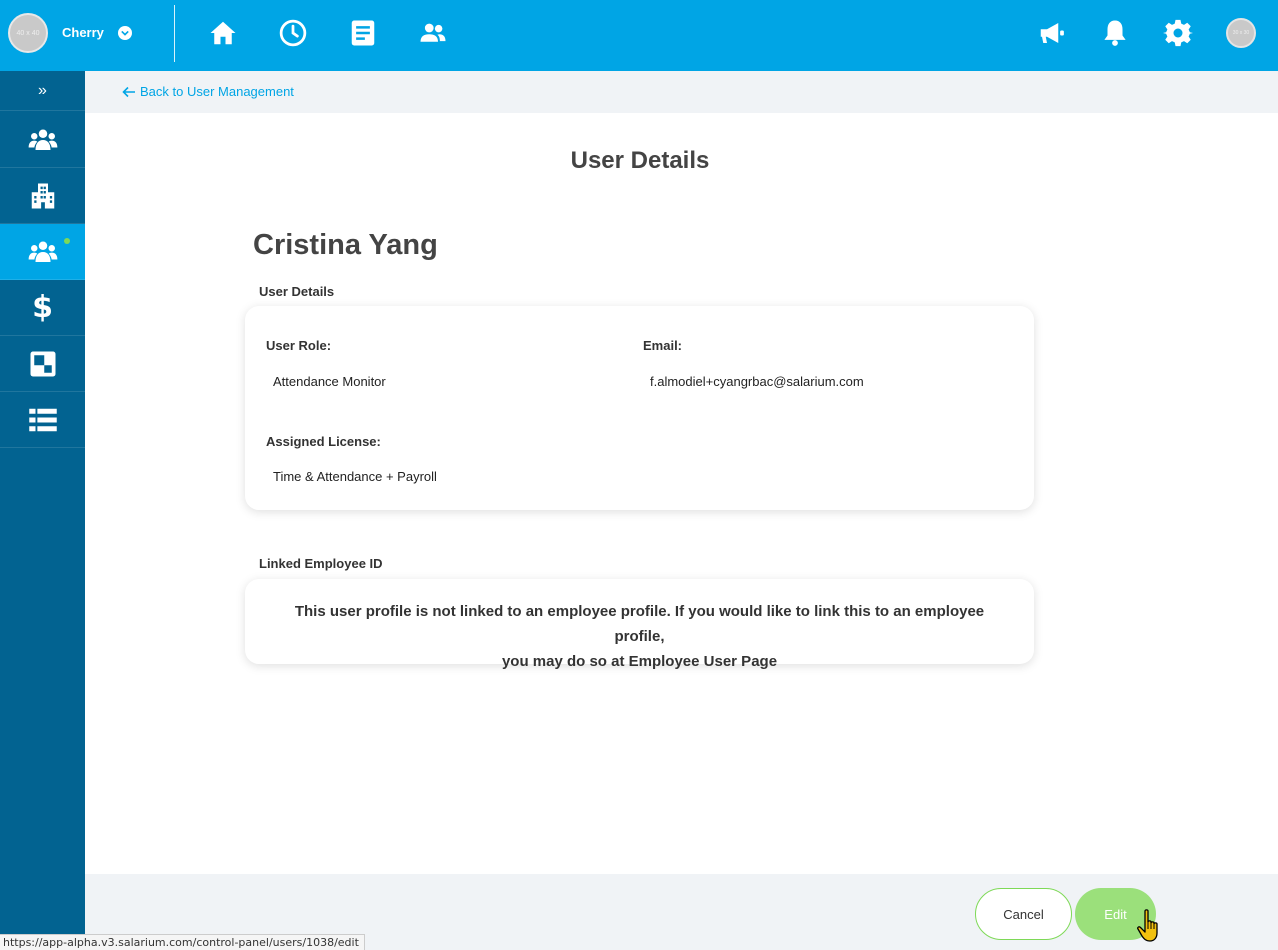 This screenshot has height=950, width=1278. I want to click on user-role-value: Attendance Monitor, so click(329, 381).